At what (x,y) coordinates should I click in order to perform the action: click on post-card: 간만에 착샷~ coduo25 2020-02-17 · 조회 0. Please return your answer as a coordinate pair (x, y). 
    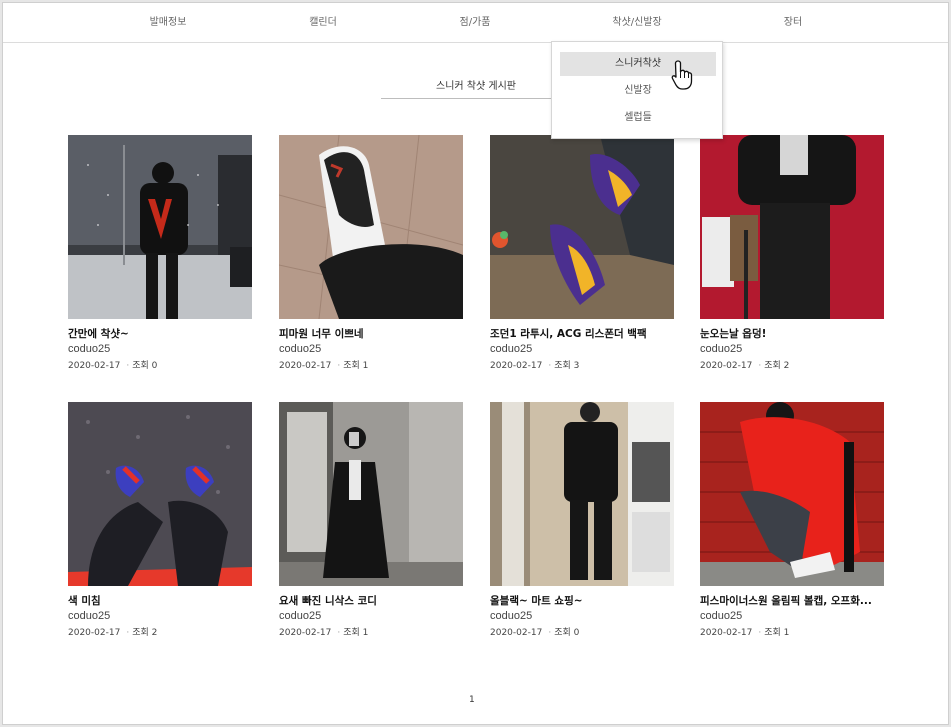
    Looking at the image, I should click on (160, 253).